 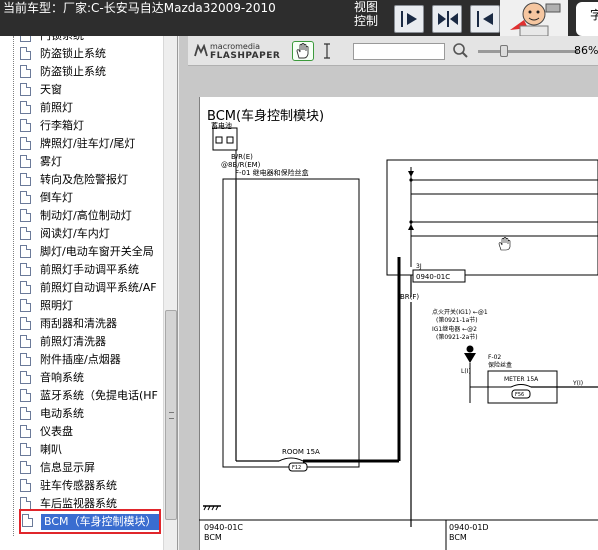 I want to click on room-fuse-label: ROOM 15A, so click(x=301, y=452).